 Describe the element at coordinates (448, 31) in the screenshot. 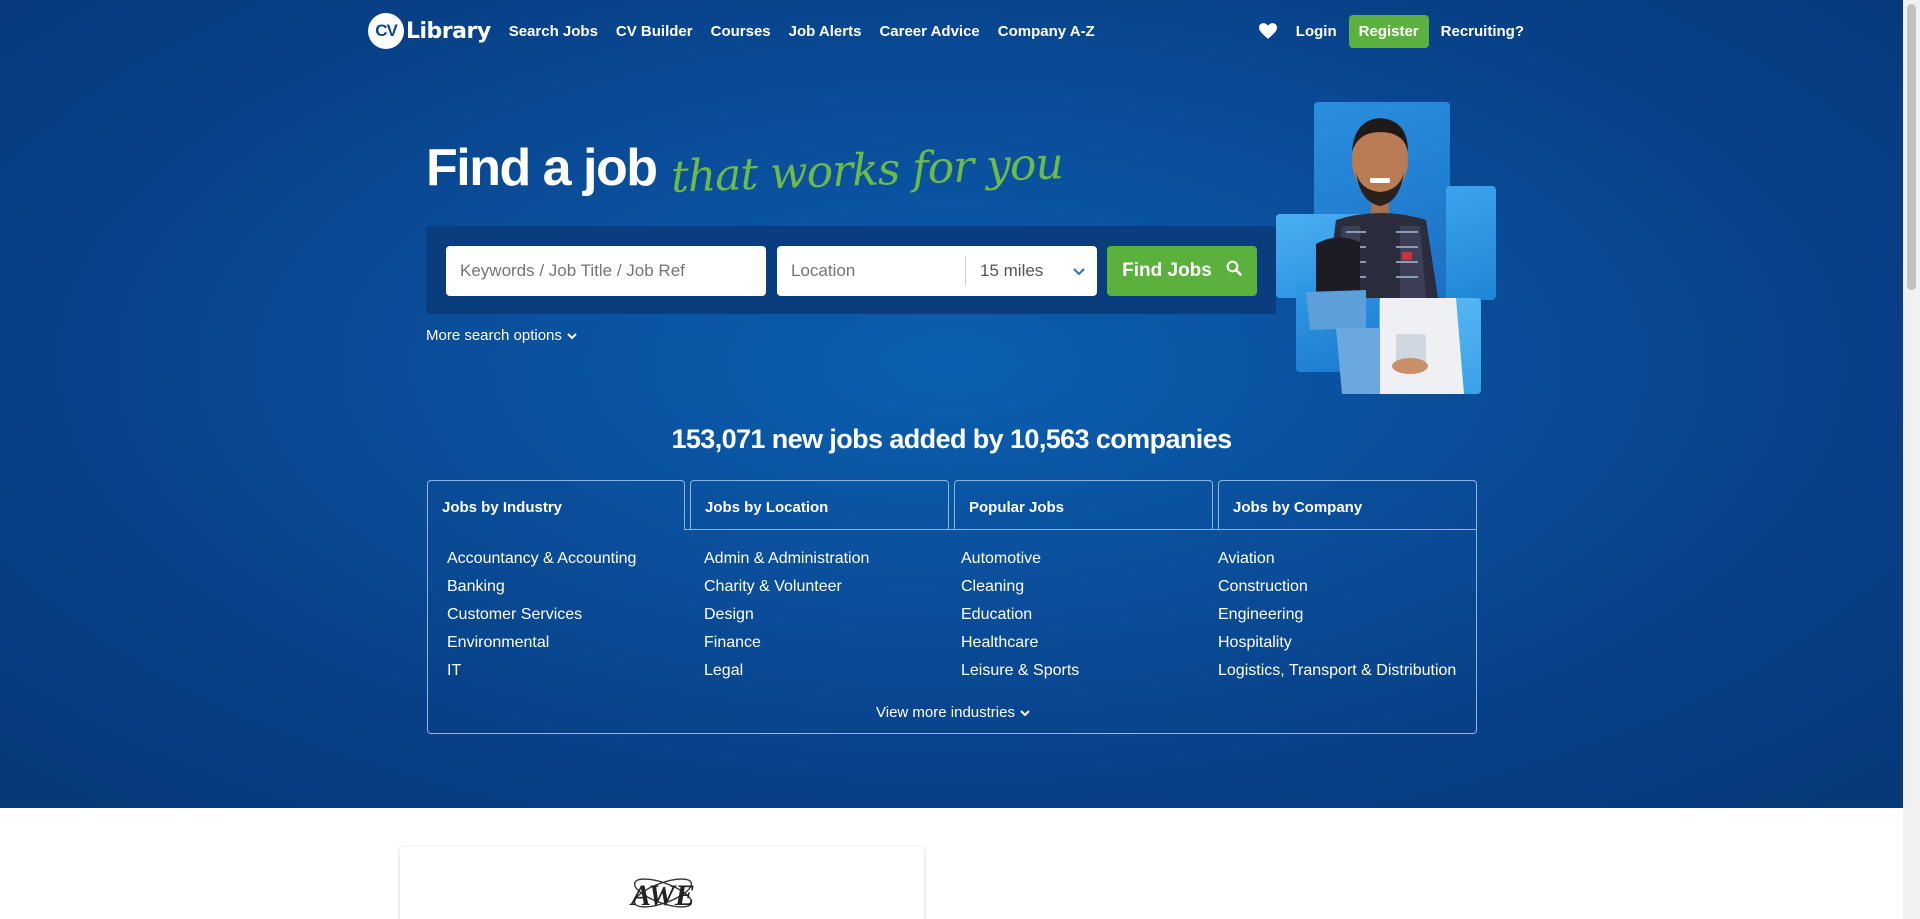

I see `logo-text: Library` at that location.